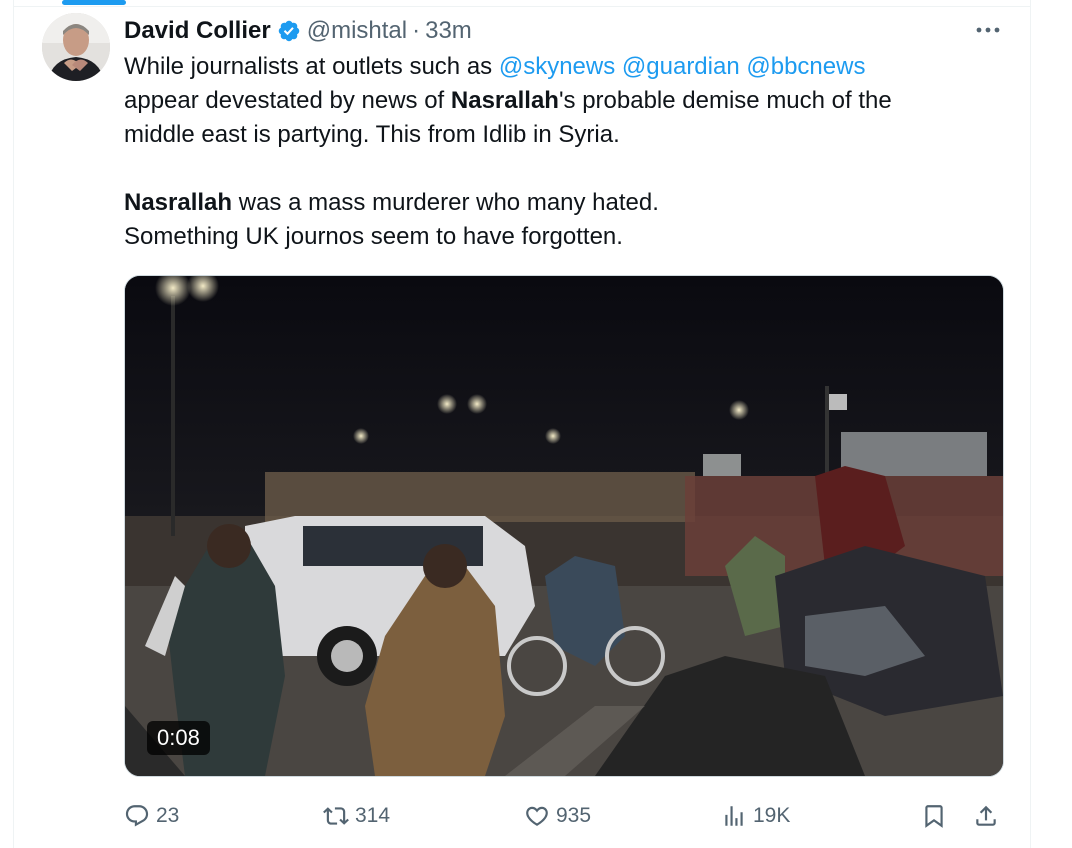 This screenshot has width=1072, height=848. I want to click on author-photo, so click(76, 47).